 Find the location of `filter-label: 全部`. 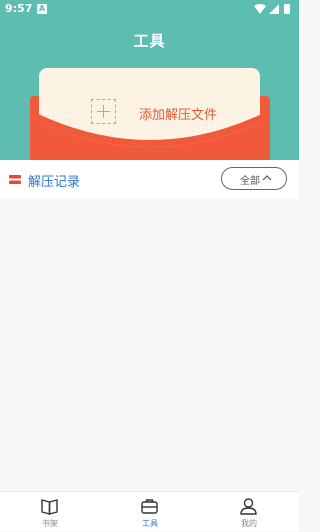

filter-label: 全部 is located at coordinates (250, 181).